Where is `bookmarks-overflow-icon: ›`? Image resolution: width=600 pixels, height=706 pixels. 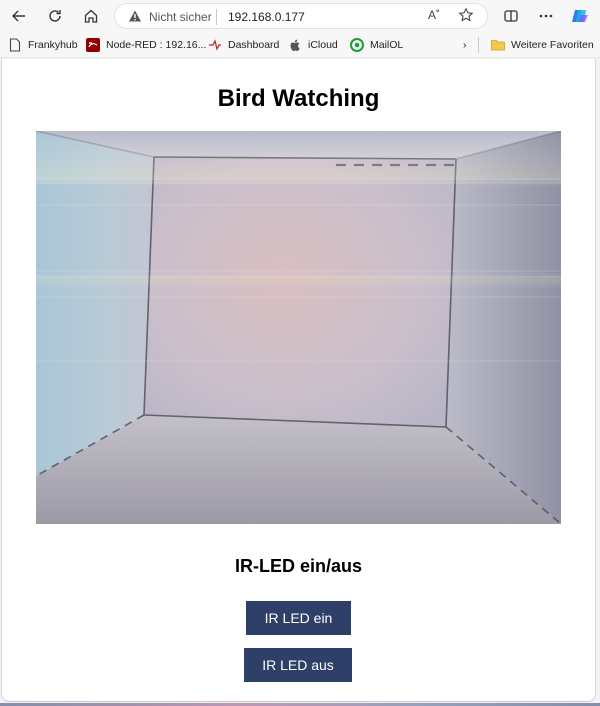
bookmarks-overflow-icon: › is located at coordinates (465, 45).